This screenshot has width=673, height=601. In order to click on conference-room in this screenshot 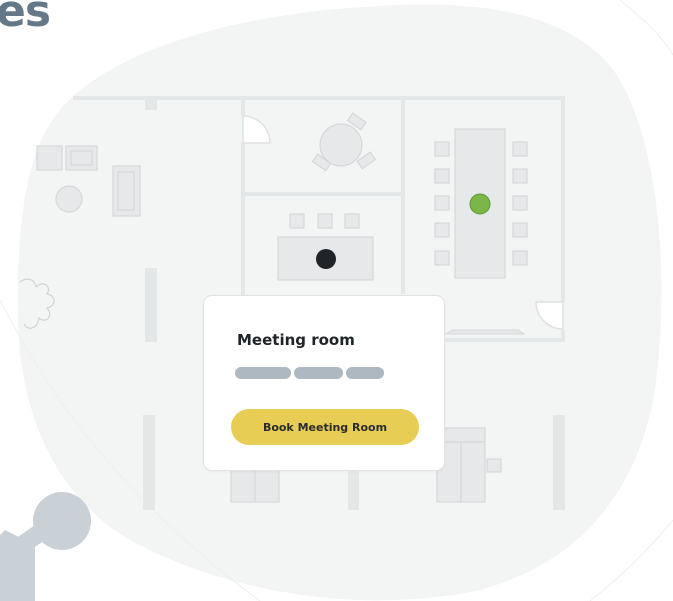, I will do `click(481, 203)`.